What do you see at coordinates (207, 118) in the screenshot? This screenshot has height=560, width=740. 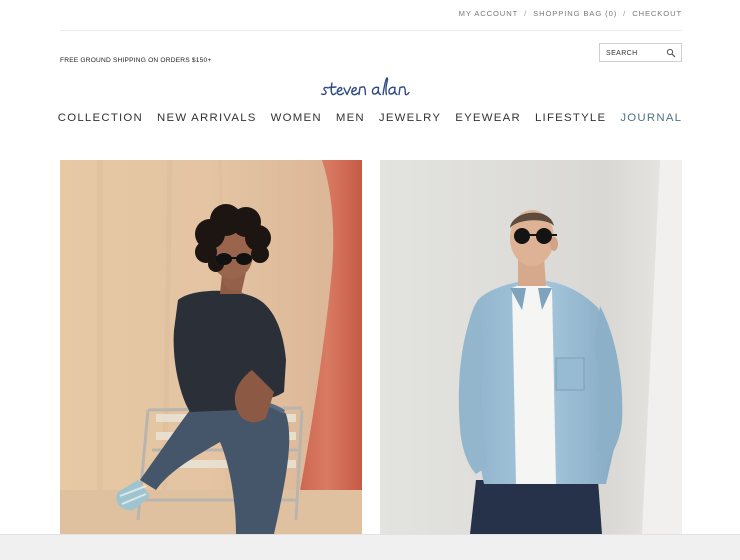 I see `nav-new-arrivals: NEW ARRIVALS` at bounding box center [207, 118].